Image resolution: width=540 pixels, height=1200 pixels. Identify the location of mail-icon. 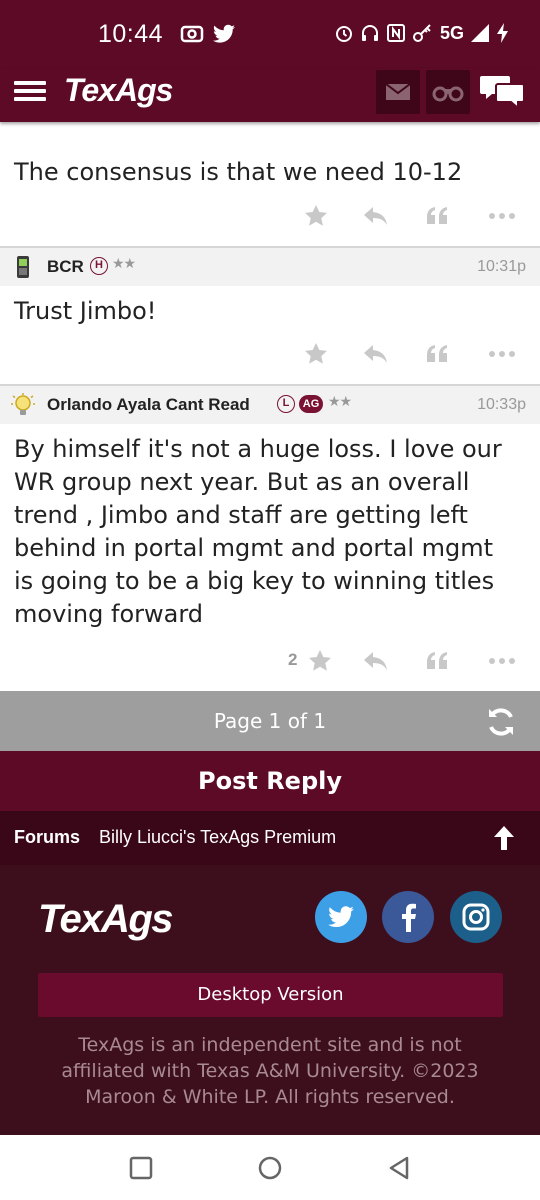
(398, 91).